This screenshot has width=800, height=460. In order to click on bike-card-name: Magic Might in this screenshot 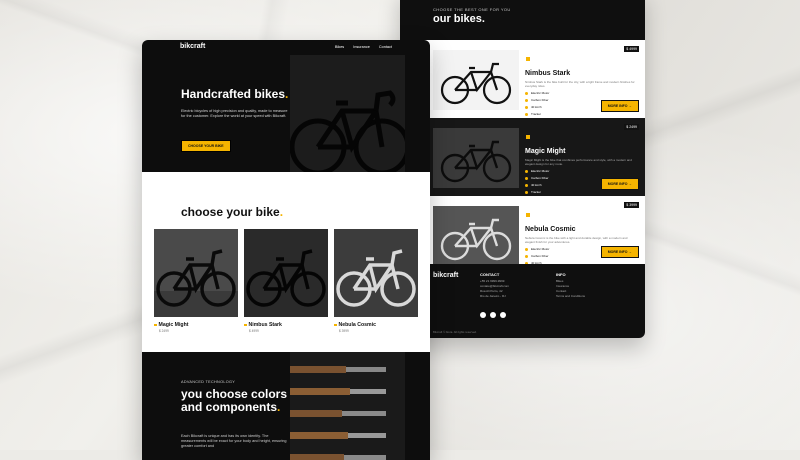, I will do `click(196, 325)`.